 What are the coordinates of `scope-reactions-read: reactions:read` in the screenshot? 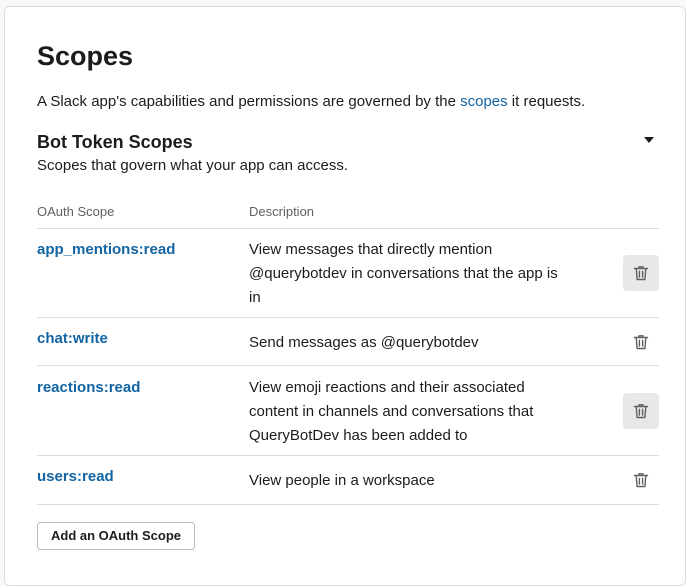 It's located at (88, 387).